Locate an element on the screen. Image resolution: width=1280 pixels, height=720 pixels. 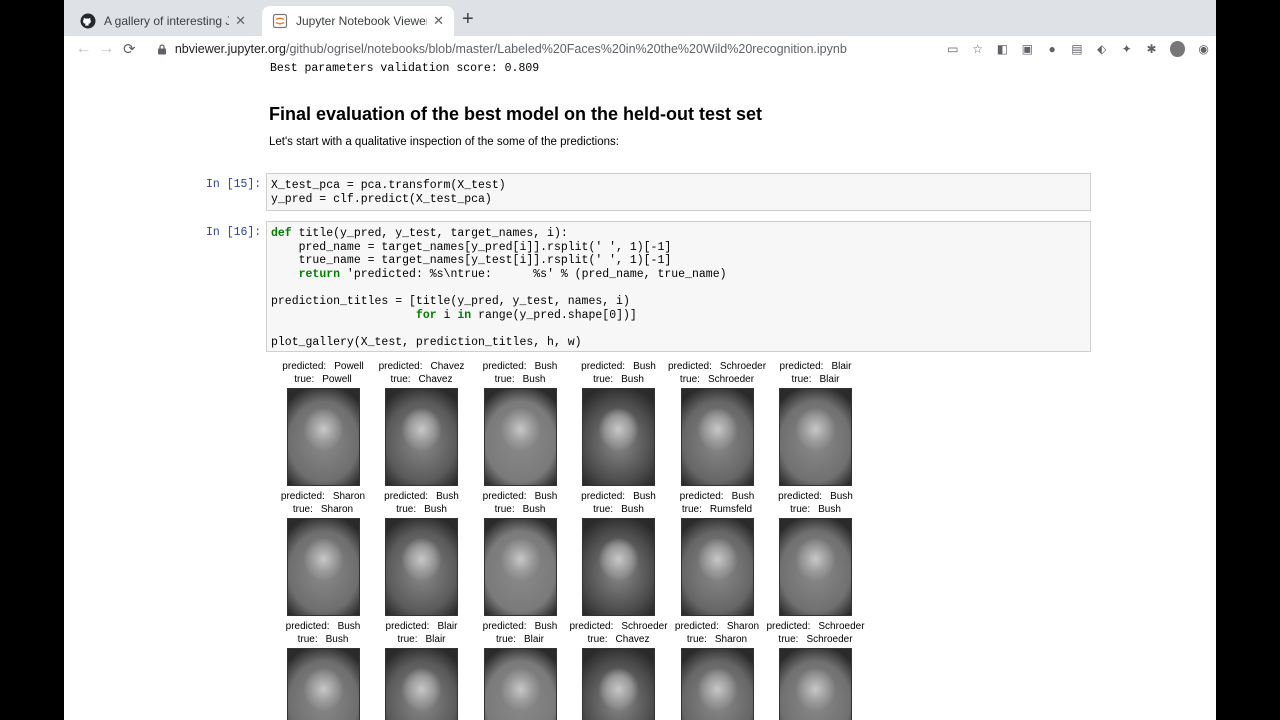
refresh-icon: ⟳ is located at coordinates (129, 49).